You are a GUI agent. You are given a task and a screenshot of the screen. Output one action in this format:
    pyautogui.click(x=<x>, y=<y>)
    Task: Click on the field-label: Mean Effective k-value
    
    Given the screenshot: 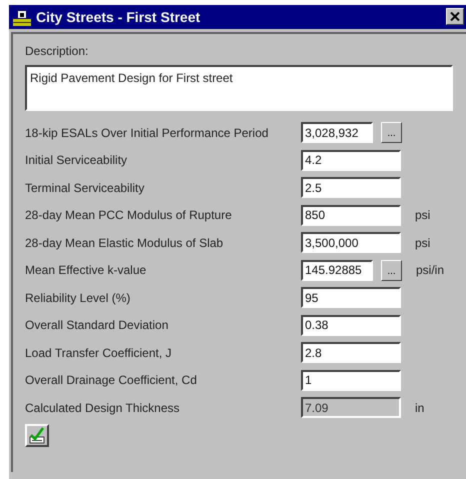 What is the action you would take?
    pyautogui.click(x=86, y=271)
    